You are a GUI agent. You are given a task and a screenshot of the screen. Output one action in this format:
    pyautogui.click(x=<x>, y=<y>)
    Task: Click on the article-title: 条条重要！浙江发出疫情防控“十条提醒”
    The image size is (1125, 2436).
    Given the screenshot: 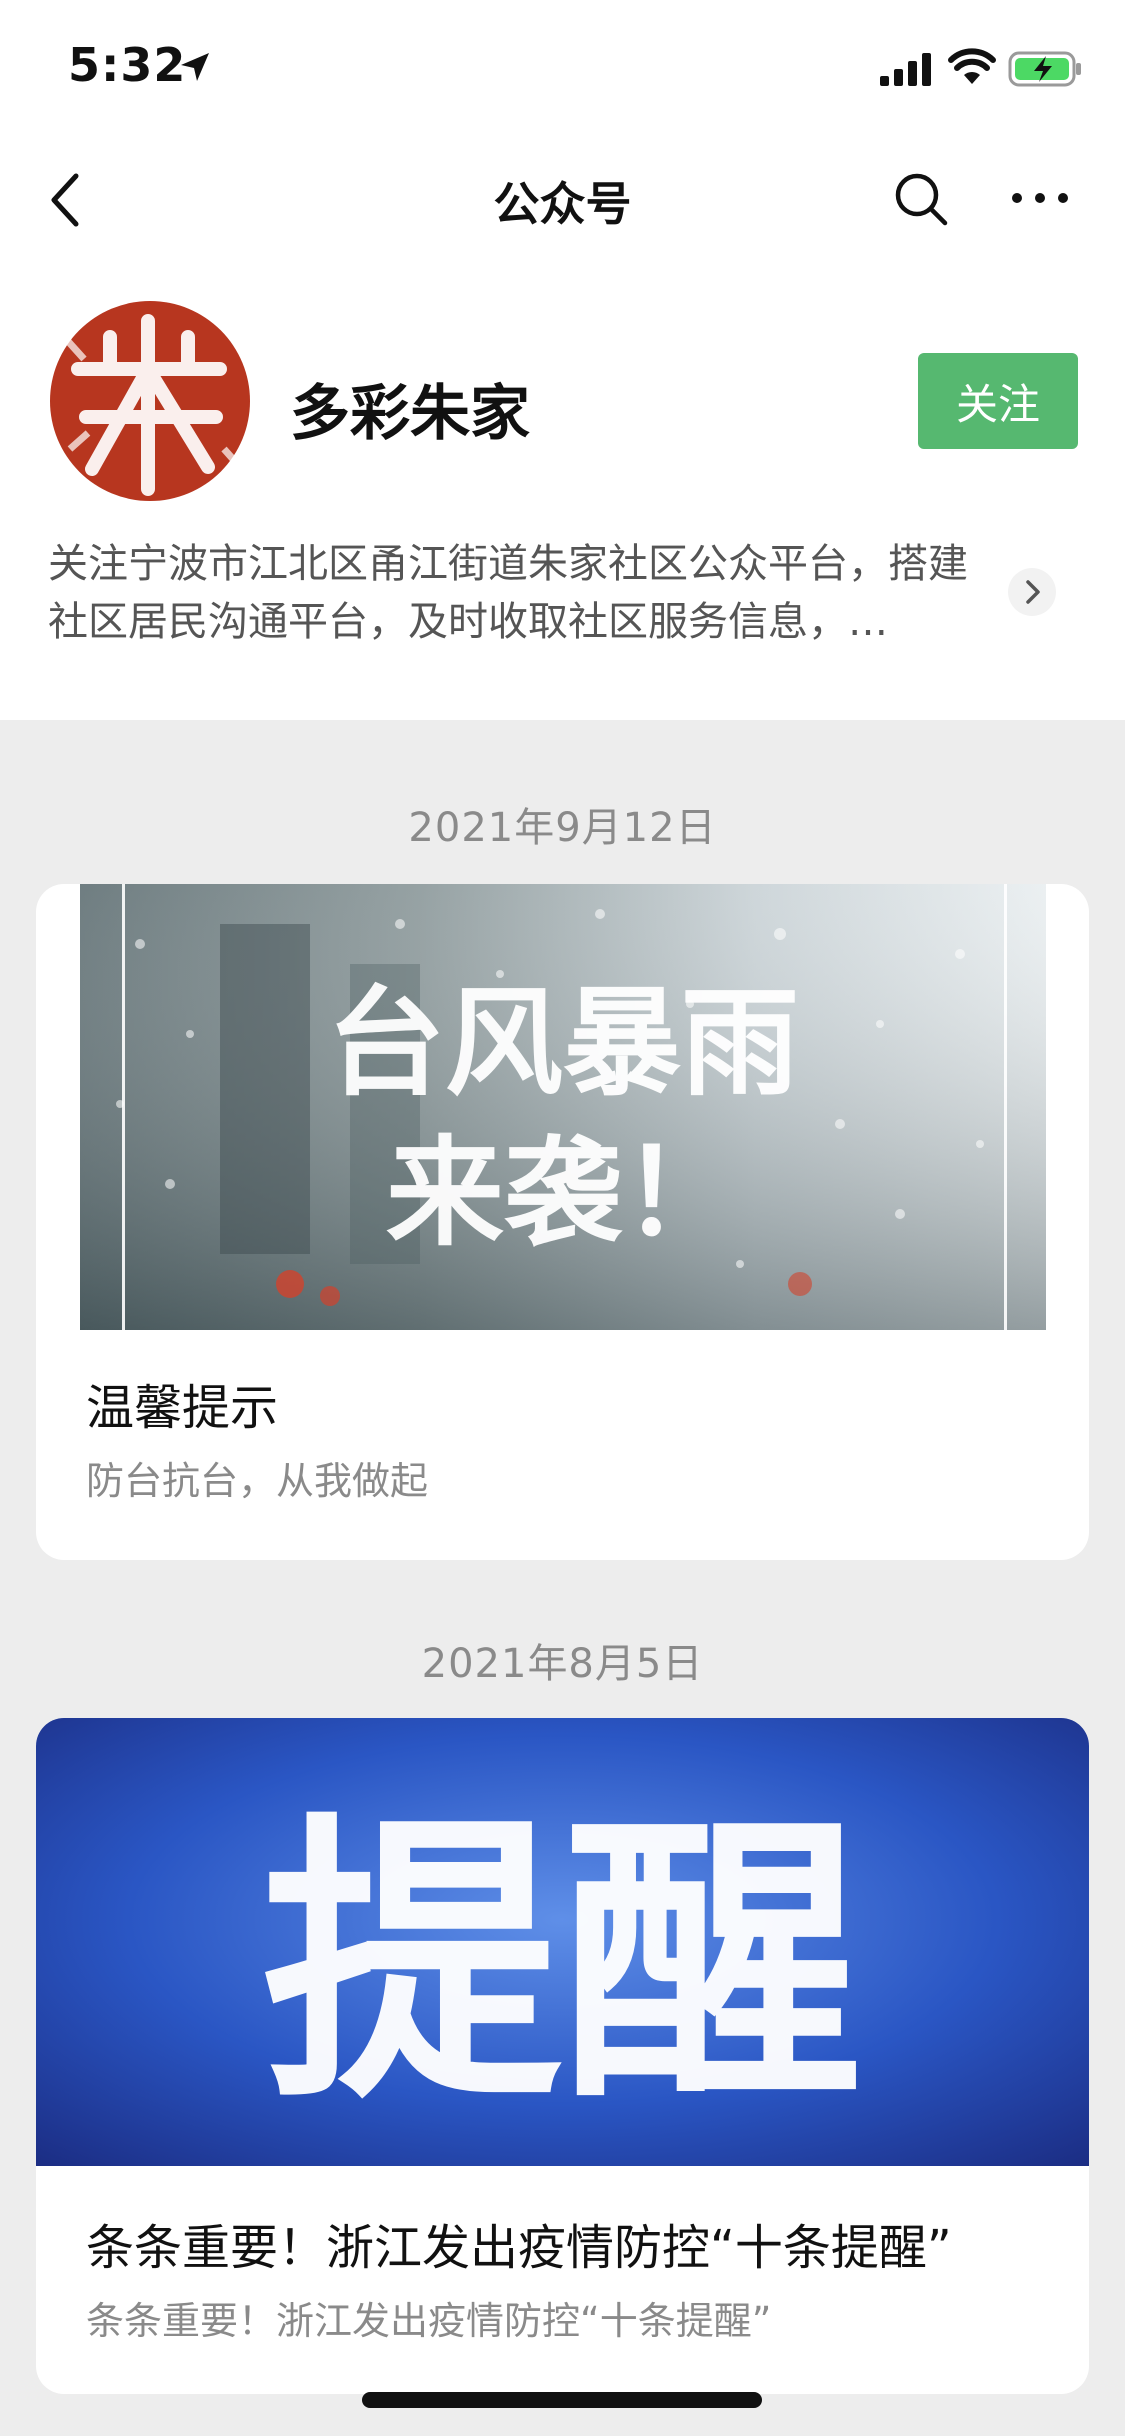 What is the action you would take?
    pyautogui.click(x=519, y=2248)
    